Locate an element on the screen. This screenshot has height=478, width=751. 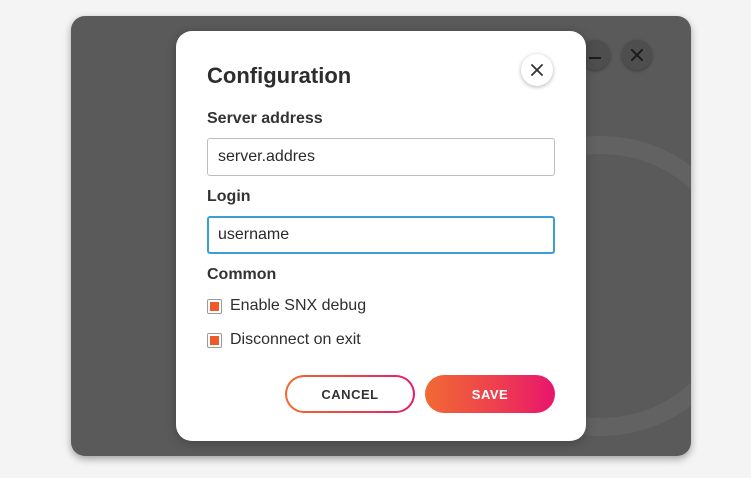
enable-snx-debug-option: Enable SNX debug is located at coordinates (286, 306).